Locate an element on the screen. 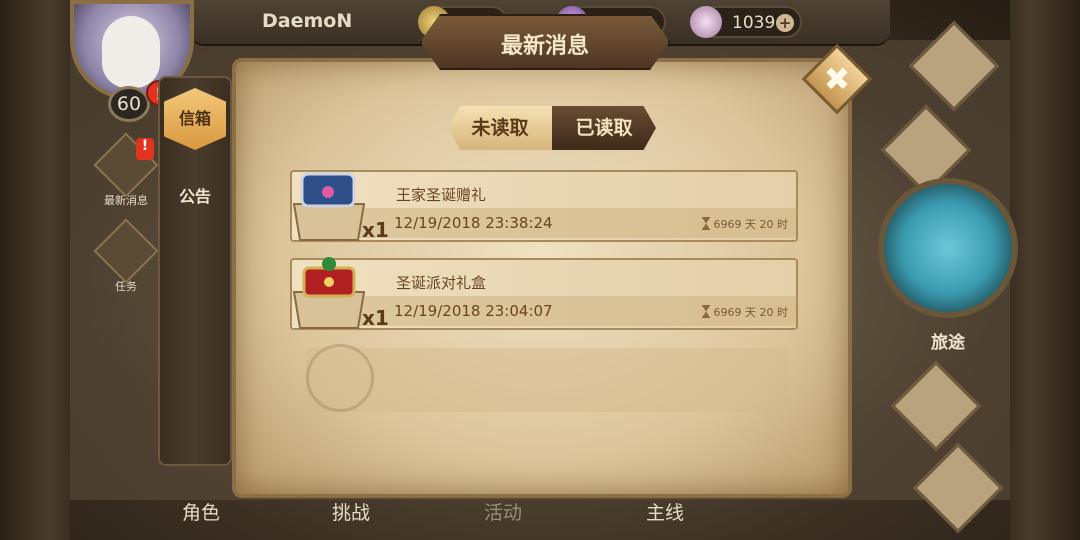 The height and width of the screenshot is (540, 1080). add-crystal-button: + is located at coordinates (785, 23).